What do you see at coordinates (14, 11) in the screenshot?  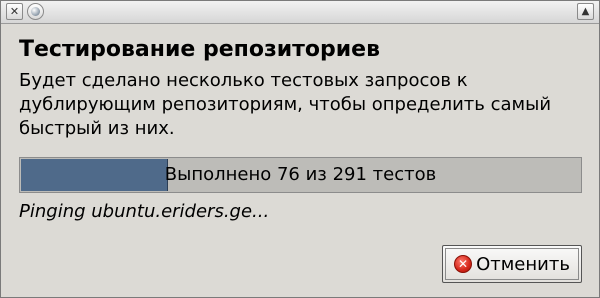 I see `close-icon: ✕` at bounding box center [14, 11].